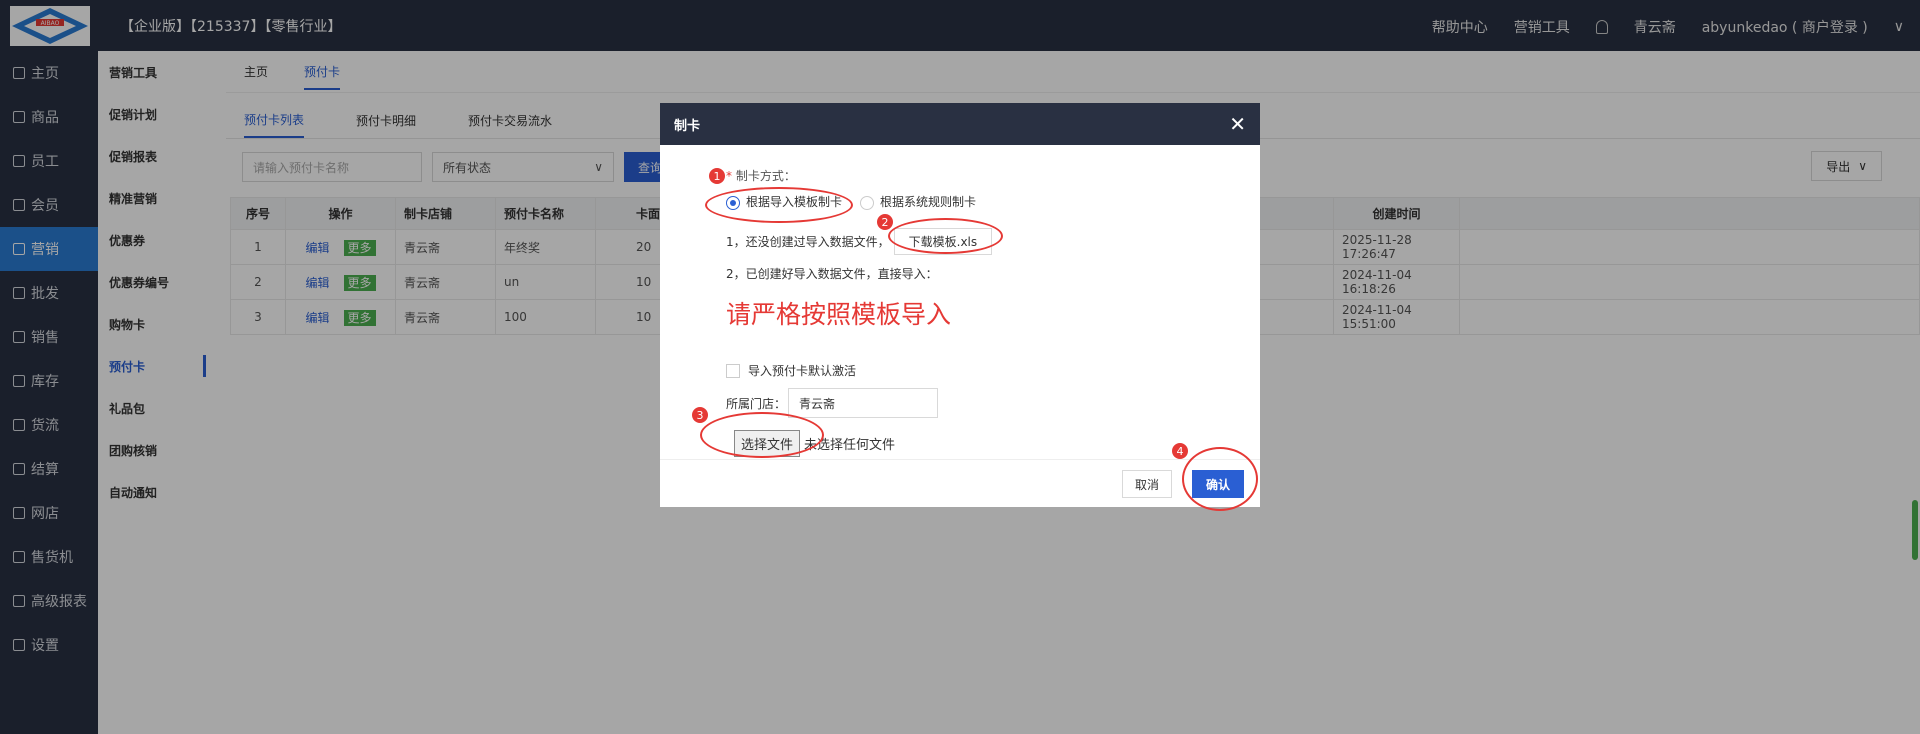 This screenshot has height=734, width=1920. What do you see at coordinates (1237, 124) in the screenshot?
I see `close-icon: ✕` at bounding box center [1237, 124].